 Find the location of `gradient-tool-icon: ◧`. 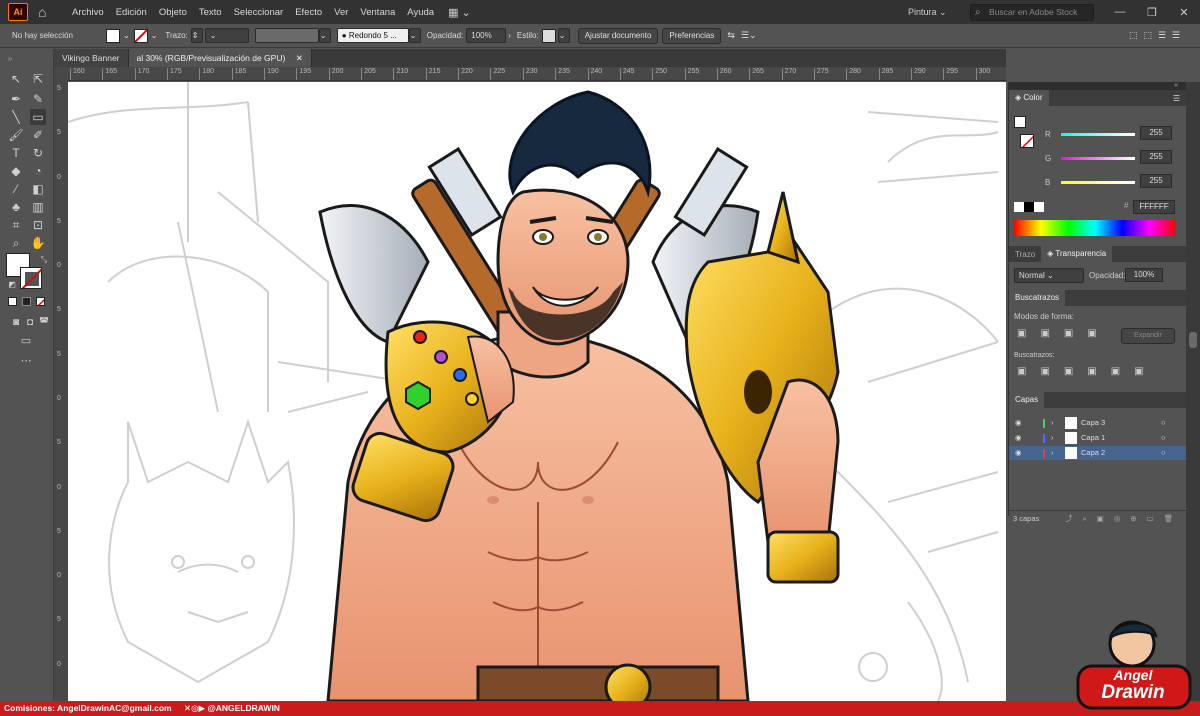

gradient-tool-icon: ◧ is located at coordinates (38, 189).